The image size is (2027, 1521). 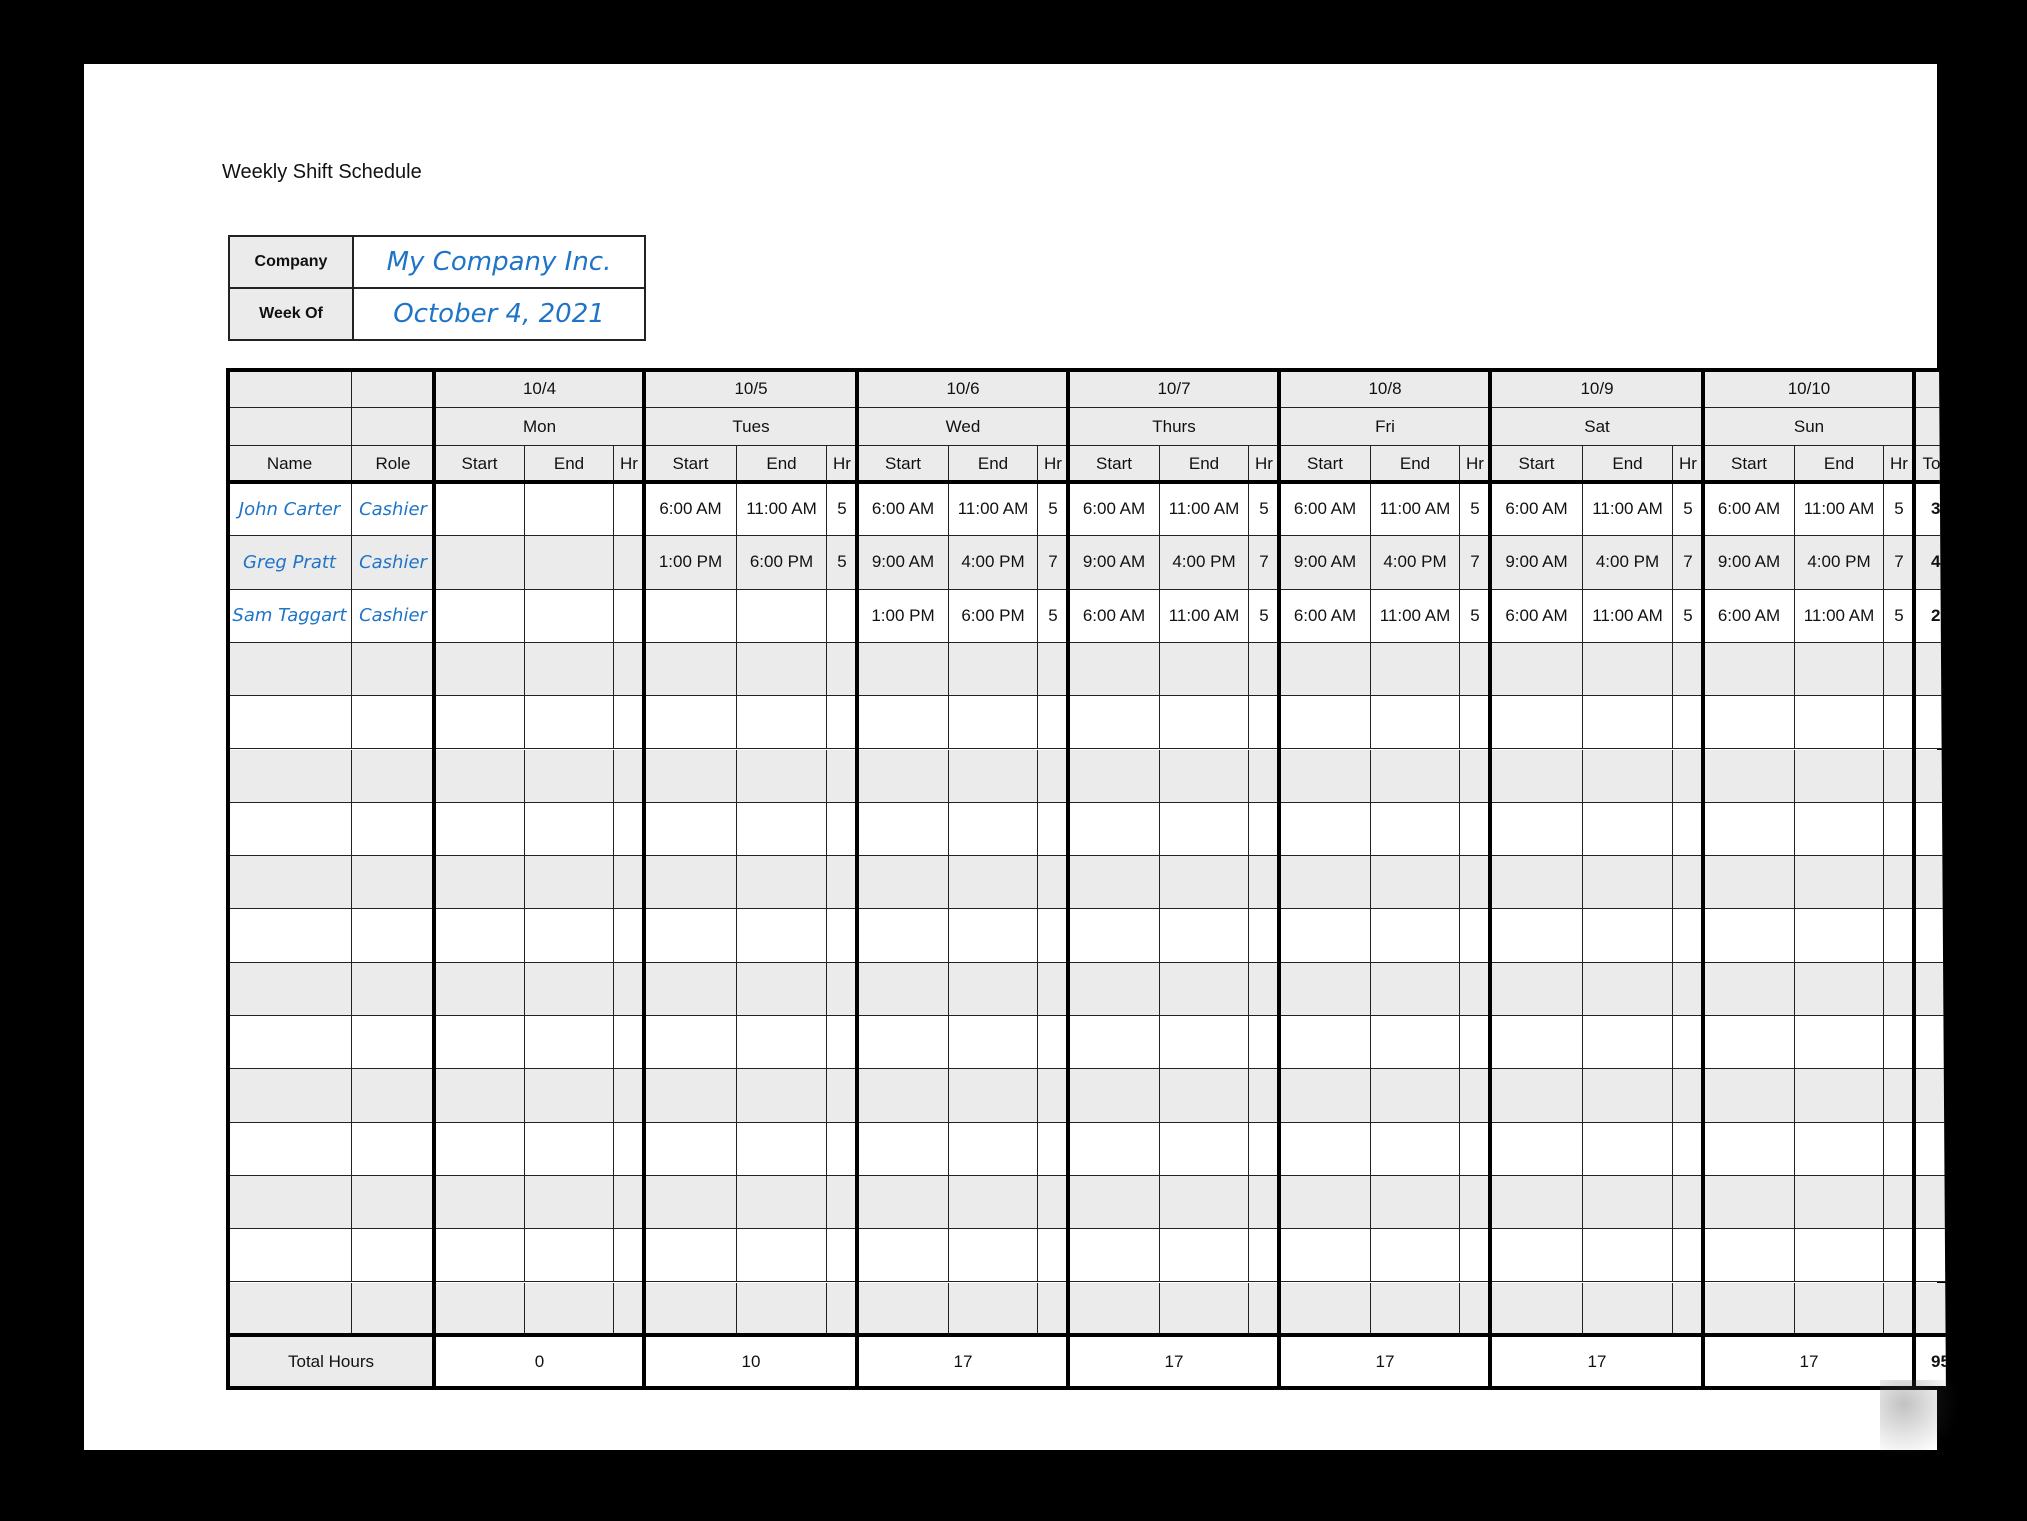 What do you see at coordinates (499, 314) in the screenshot?
I see `week-of-value: October 4, 2021` at bounding box center [499, 314].